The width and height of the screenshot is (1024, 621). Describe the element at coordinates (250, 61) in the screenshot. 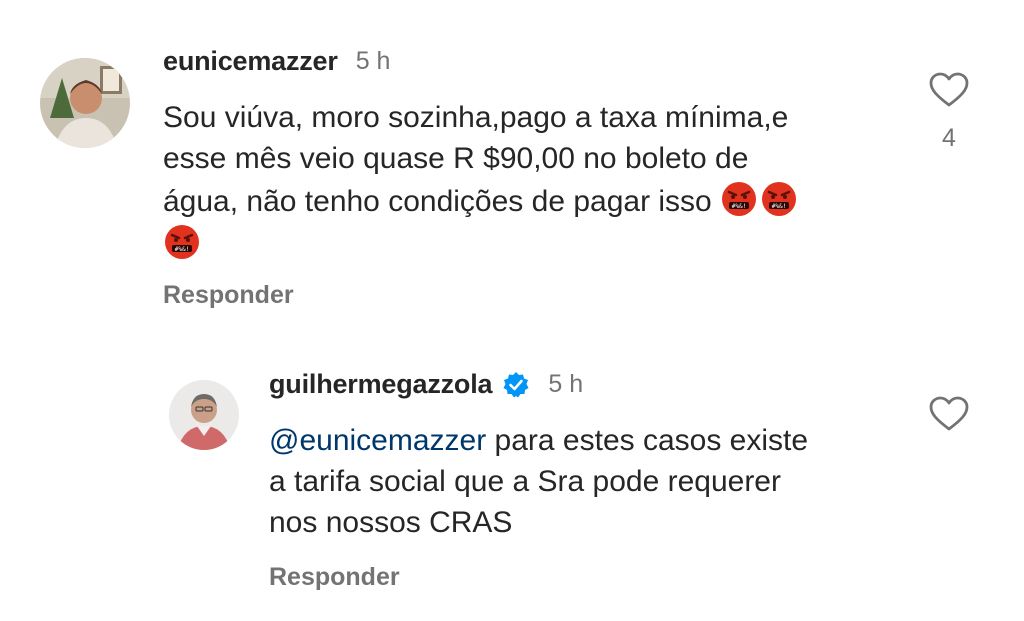

I see `username: eunicemazzer` at that location.